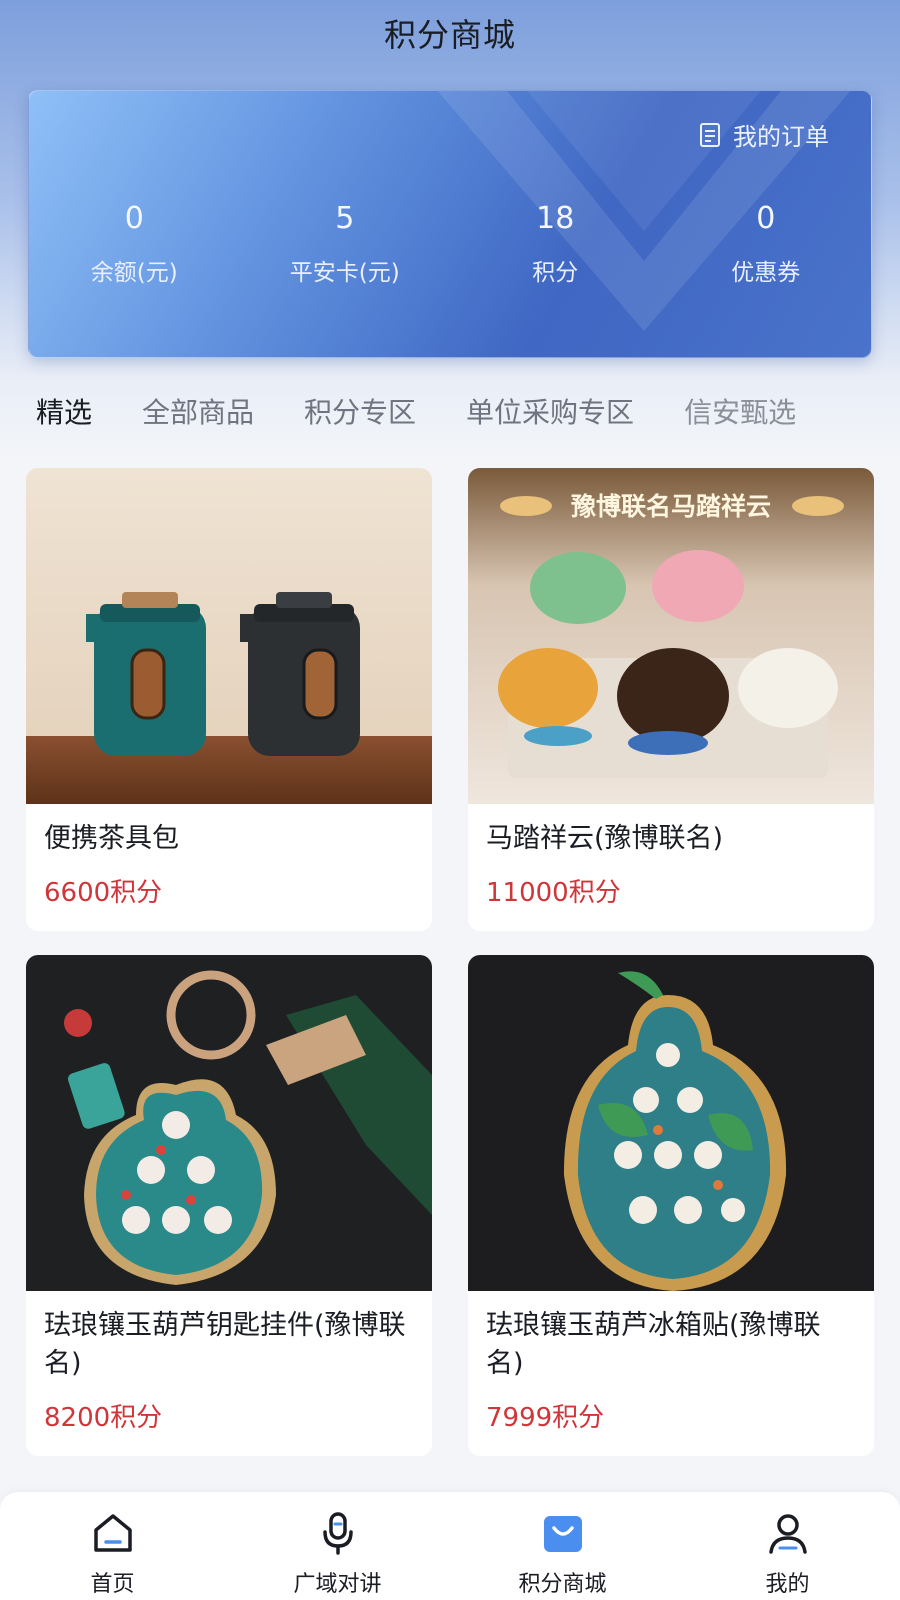  Describe the element at coordinates (134, 243) in the screenshot. I see `stat-balance: 0 余额(元)` at that location.